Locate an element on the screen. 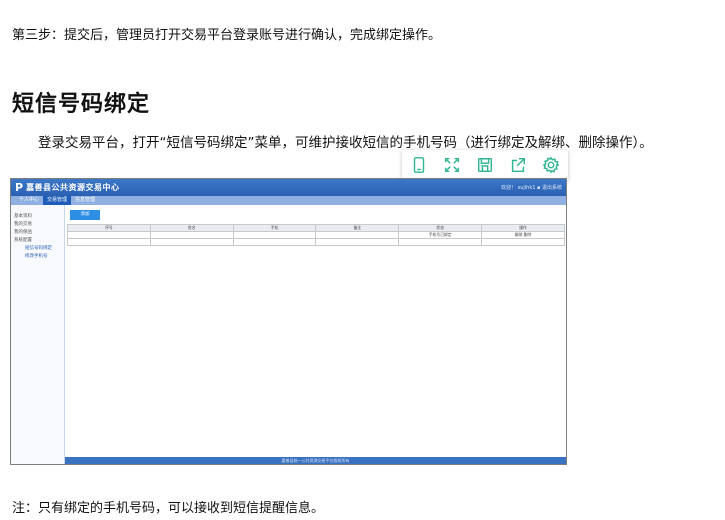 The image size is (725, 520). section-title: 短信号码绑定 is located at coordinates (81, 104).